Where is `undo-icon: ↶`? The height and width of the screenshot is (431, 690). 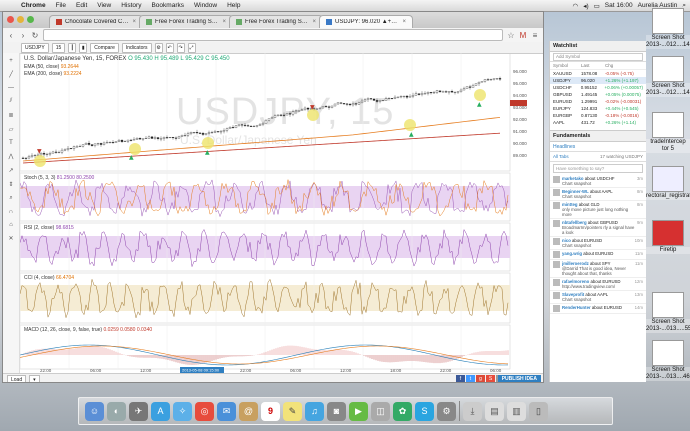 undo-icon: ↶ is located at coordinates (169, 47).